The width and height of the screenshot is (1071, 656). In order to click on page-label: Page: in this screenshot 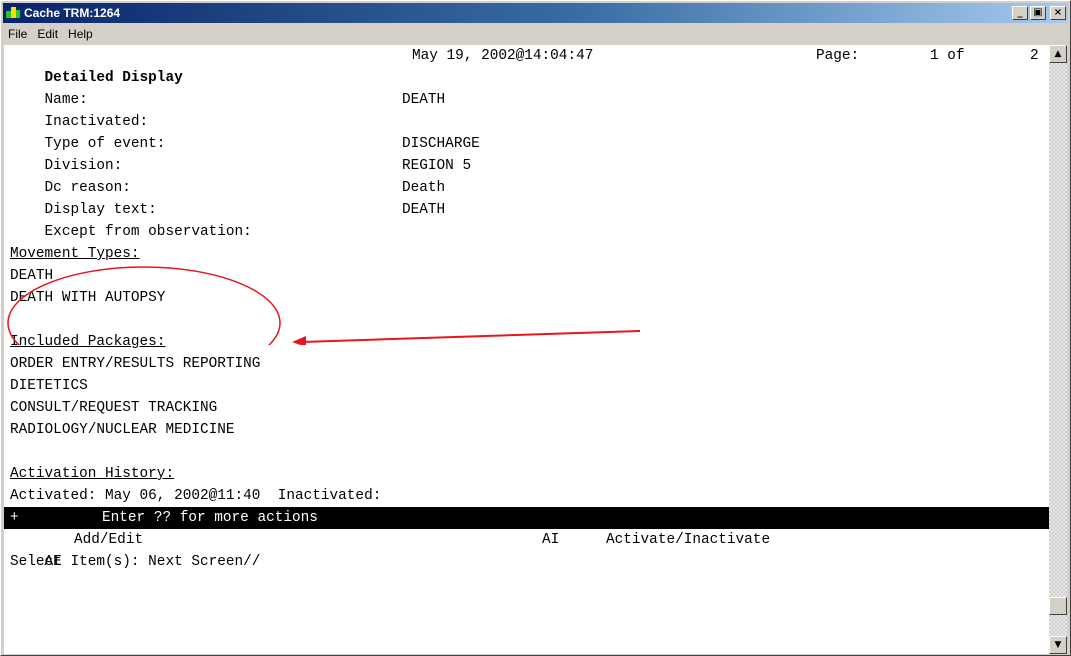, I will do `click(838, 56)`.